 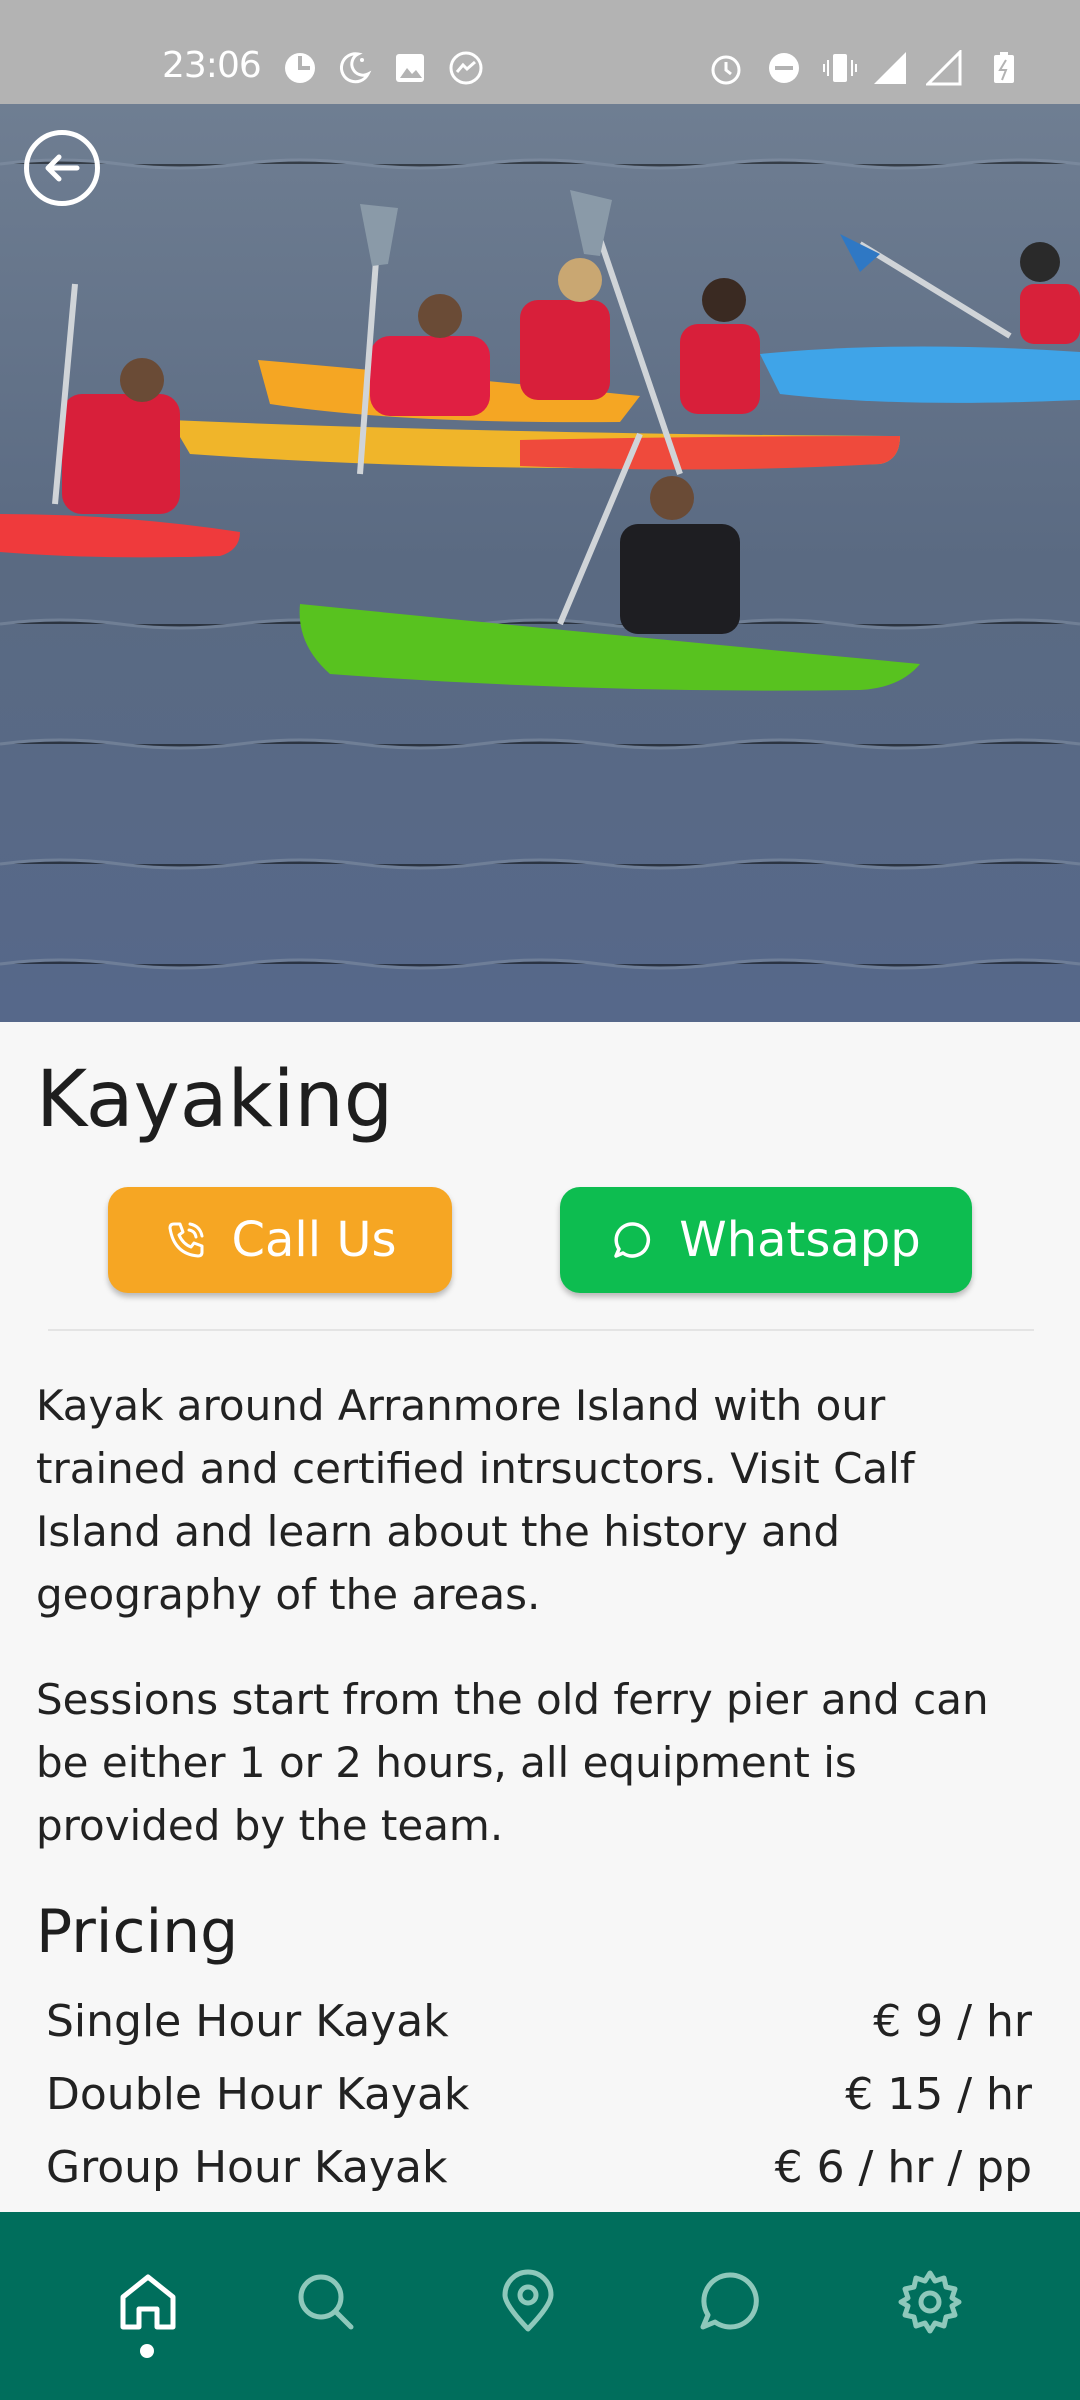 I want to click on active-indicator, so click(x=147, y=2351).